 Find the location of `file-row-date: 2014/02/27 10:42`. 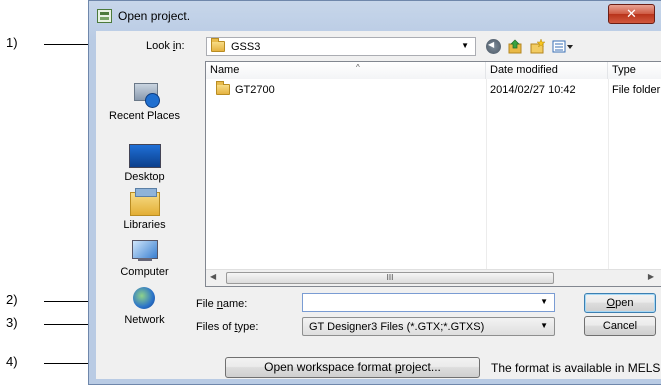

file-row-date: 2014/02/27 10:42 is located at coordinates (533, 90).